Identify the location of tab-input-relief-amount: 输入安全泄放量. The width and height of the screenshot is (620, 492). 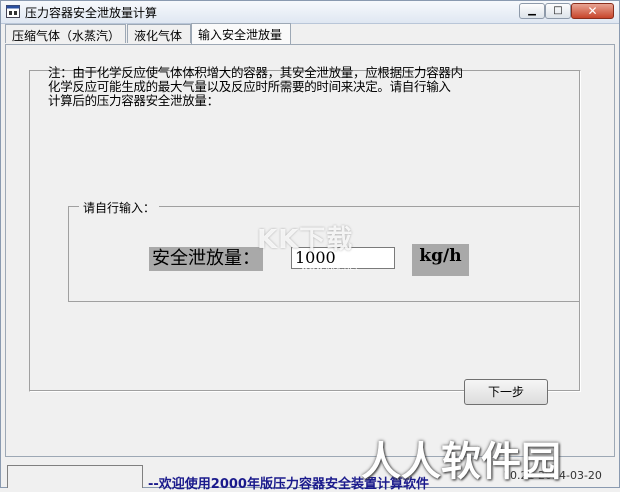
(241, 33).